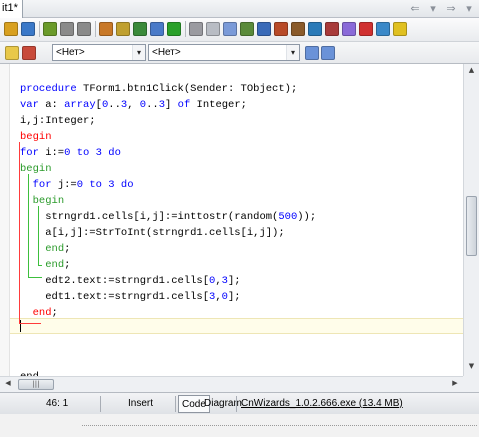  I want to click on vertical-scrollbar: ▲ ▼, so click(471, 220).